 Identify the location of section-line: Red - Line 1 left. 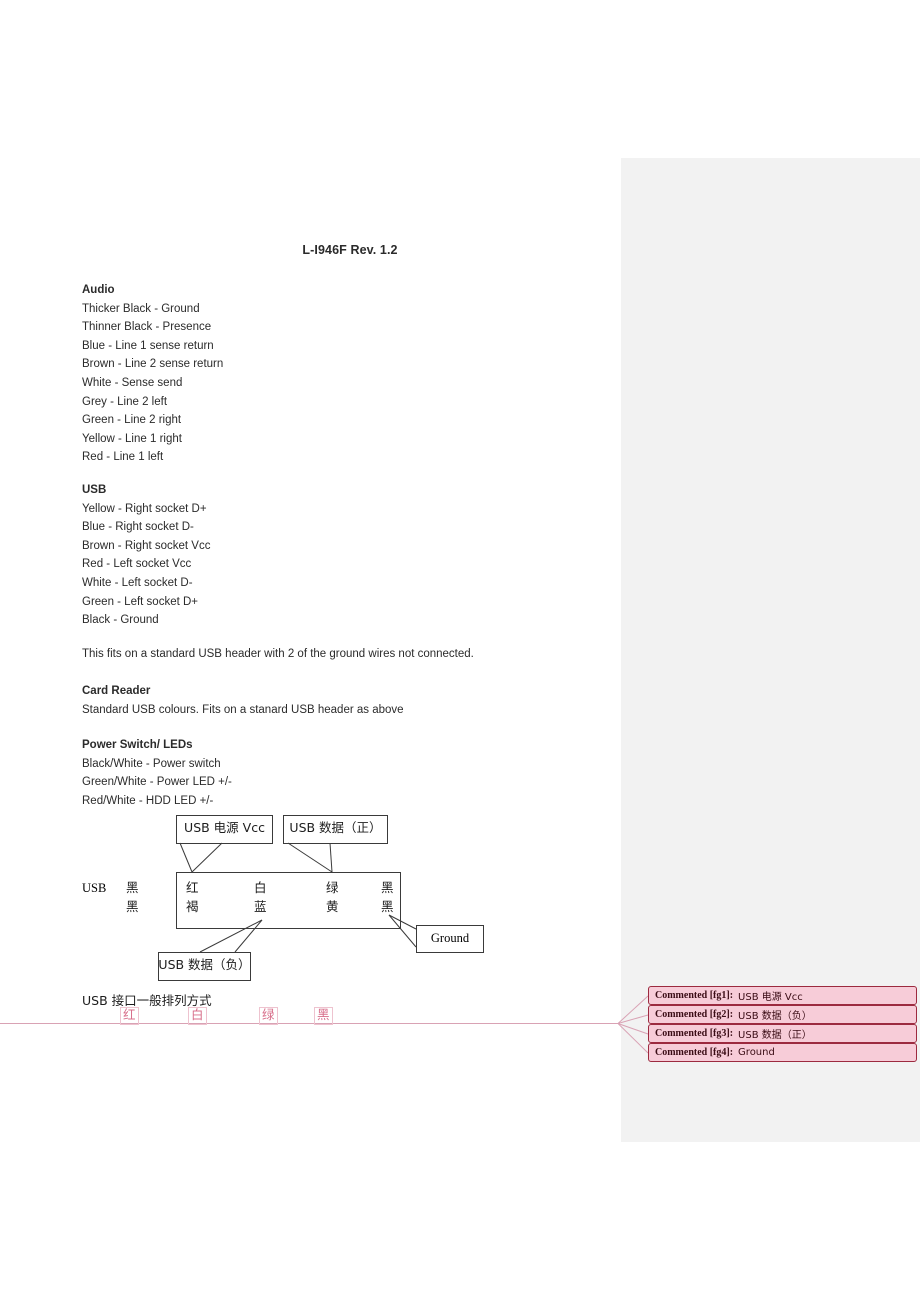
(123, 457).